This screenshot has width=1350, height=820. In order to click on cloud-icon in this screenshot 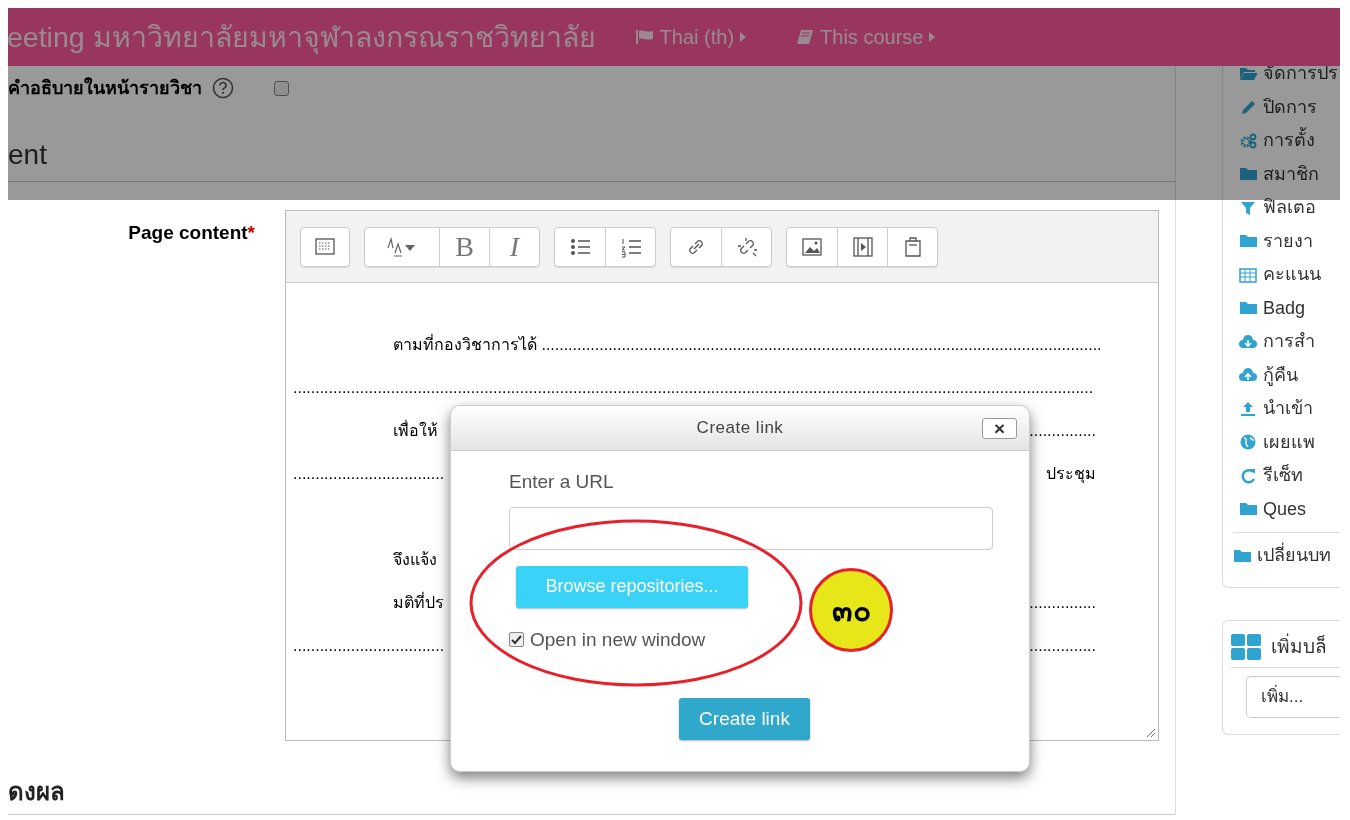, I will do `click(1248, 341)`.